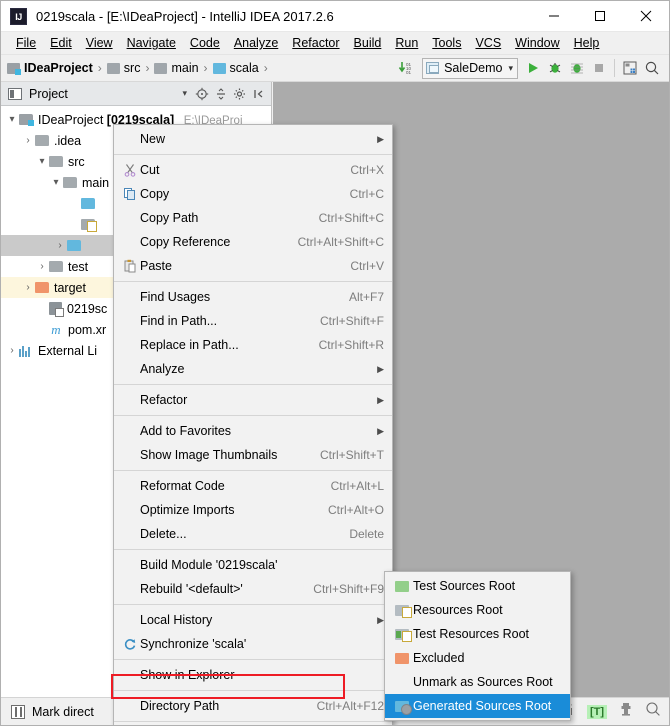 This screenshot has width=670, height=726. What do you see at coordinates (253, 321) in the screenshot?
I see `menu-item-find-in-path: Find in Path... Ctrl+Shift+F` at bounding box center [253, 321].